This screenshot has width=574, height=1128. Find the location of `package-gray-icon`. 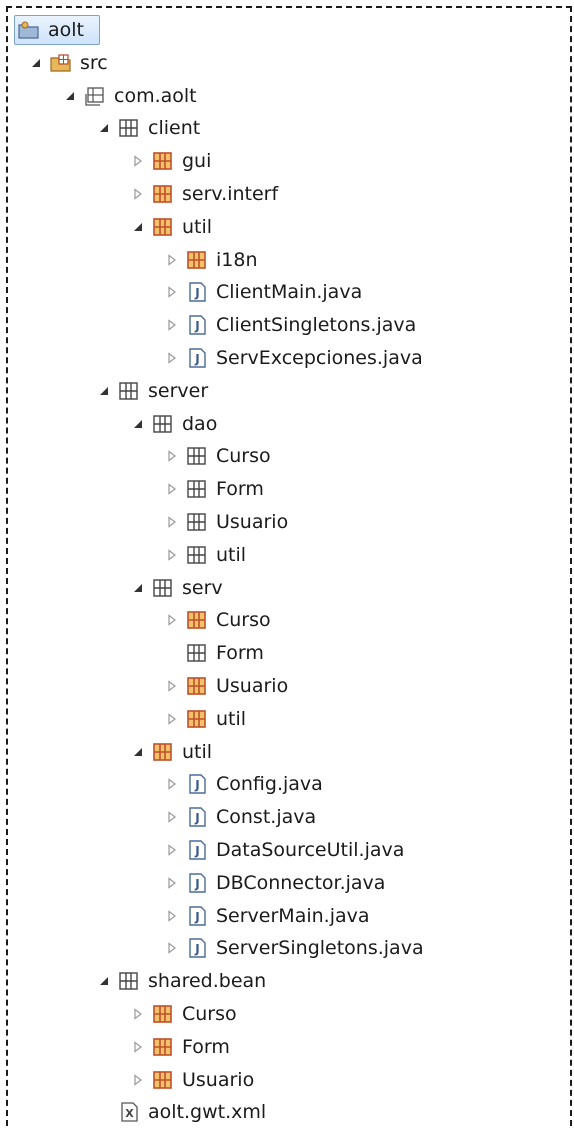

package-gray-icon is located at coordinates (129, 391).